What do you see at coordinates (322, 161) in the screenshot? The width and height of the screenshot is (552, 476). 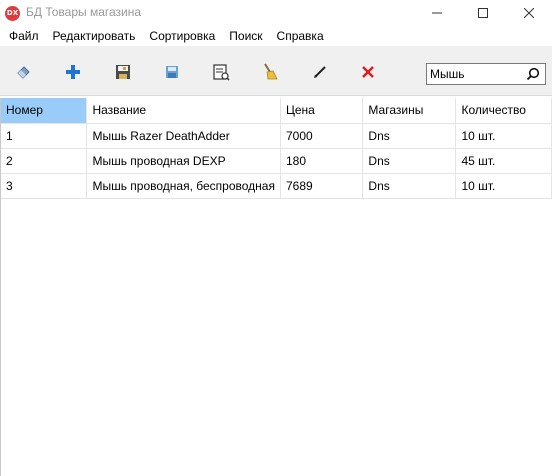 I see `cell-price: 180` at bounding box center [322, 161].